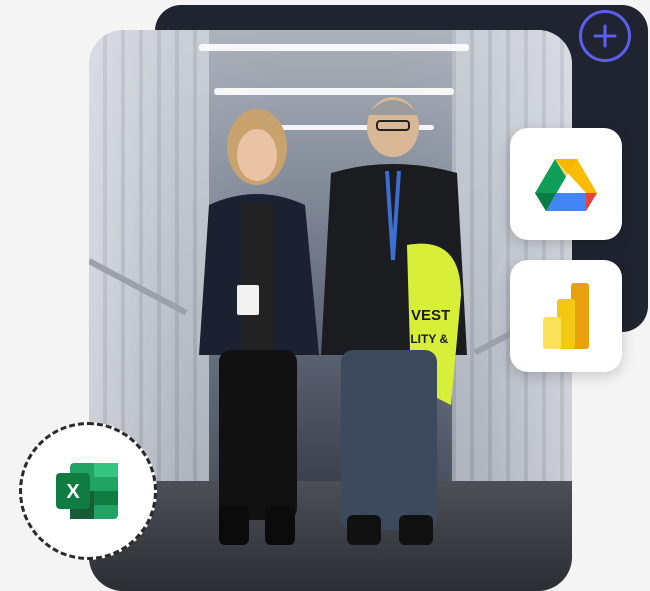  I want to click on excel-badge: X, so click(88, 491).